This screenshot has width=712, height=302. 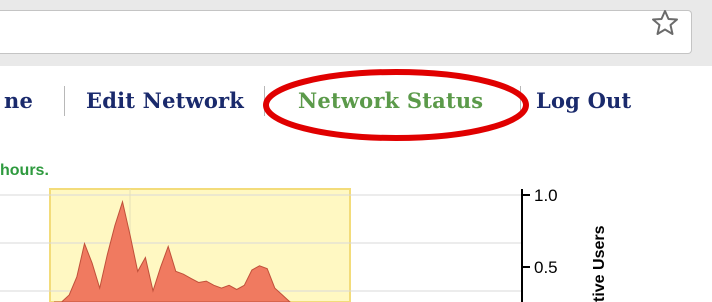 What do you see at coordinates (64, 101) in the screenshot?
I see `nav-divider` at bounding box center [64, 101].